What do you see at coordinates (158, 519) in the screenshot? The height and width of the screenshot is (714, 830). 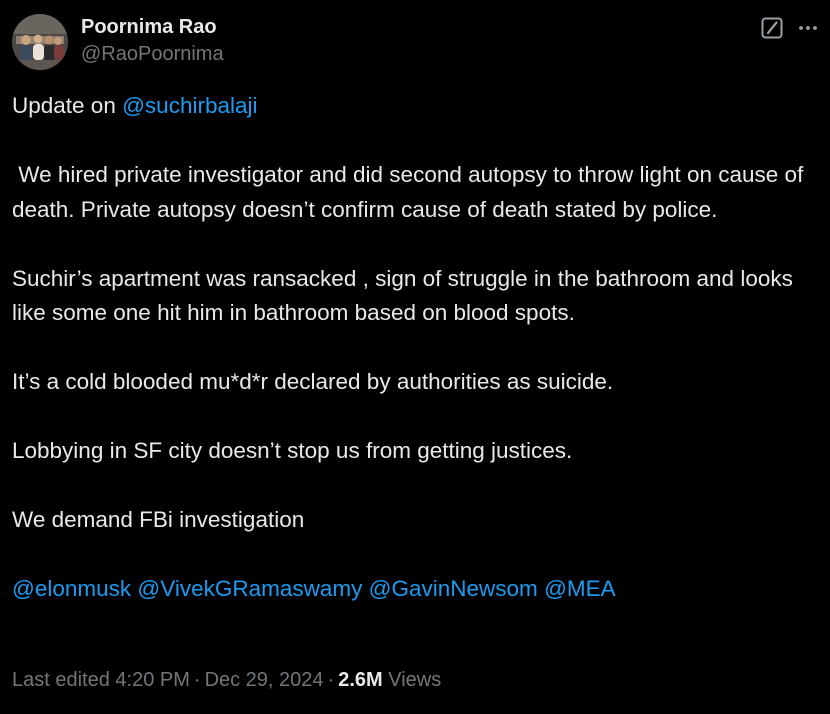 I see `tweet-paragraph: We demand FBi investigation` at bounding box center [158, 519].